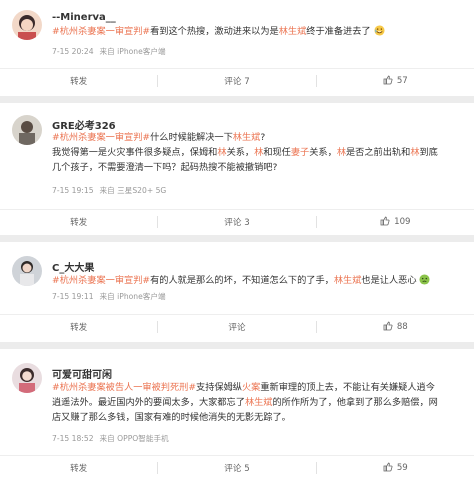 Image resolution: width=474 pixels, height=491 pixels. What do you see at coordinates (73, 296) in the screenshot?
I see `post-time: 7-15 19:11` at bounding box center [73, 296].